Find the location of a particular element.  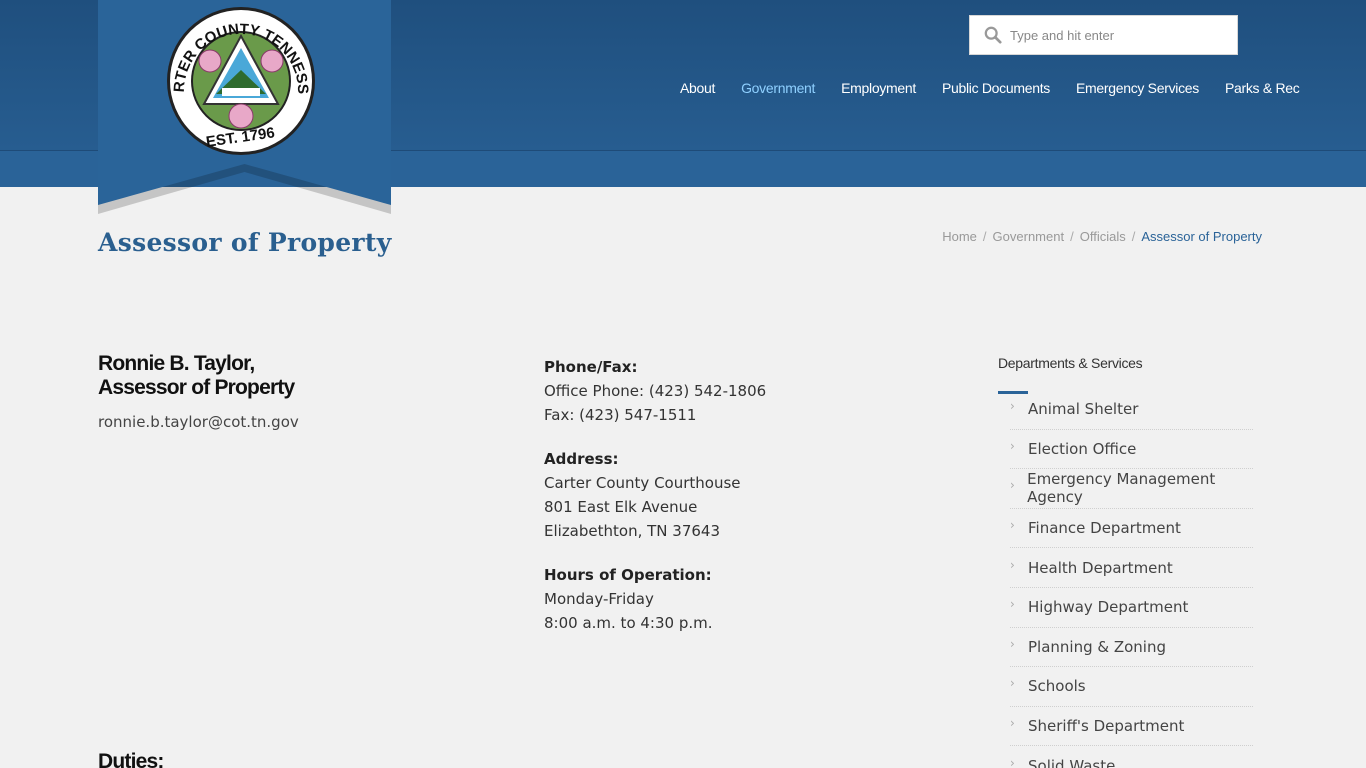

hours-label: Hours of Operation: is located at coordinates (628, 575).